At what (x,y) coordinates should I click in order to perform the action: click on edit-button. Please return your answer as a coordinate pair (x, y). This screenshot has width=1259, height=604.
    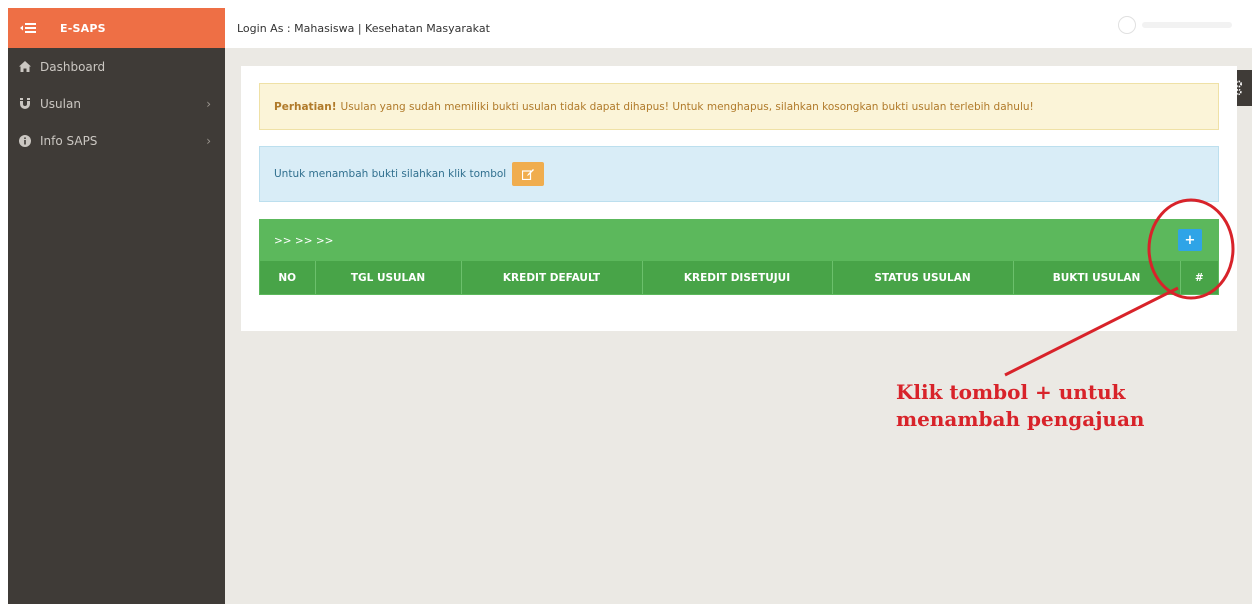
    Looking at the image, I should click on (528, 174).